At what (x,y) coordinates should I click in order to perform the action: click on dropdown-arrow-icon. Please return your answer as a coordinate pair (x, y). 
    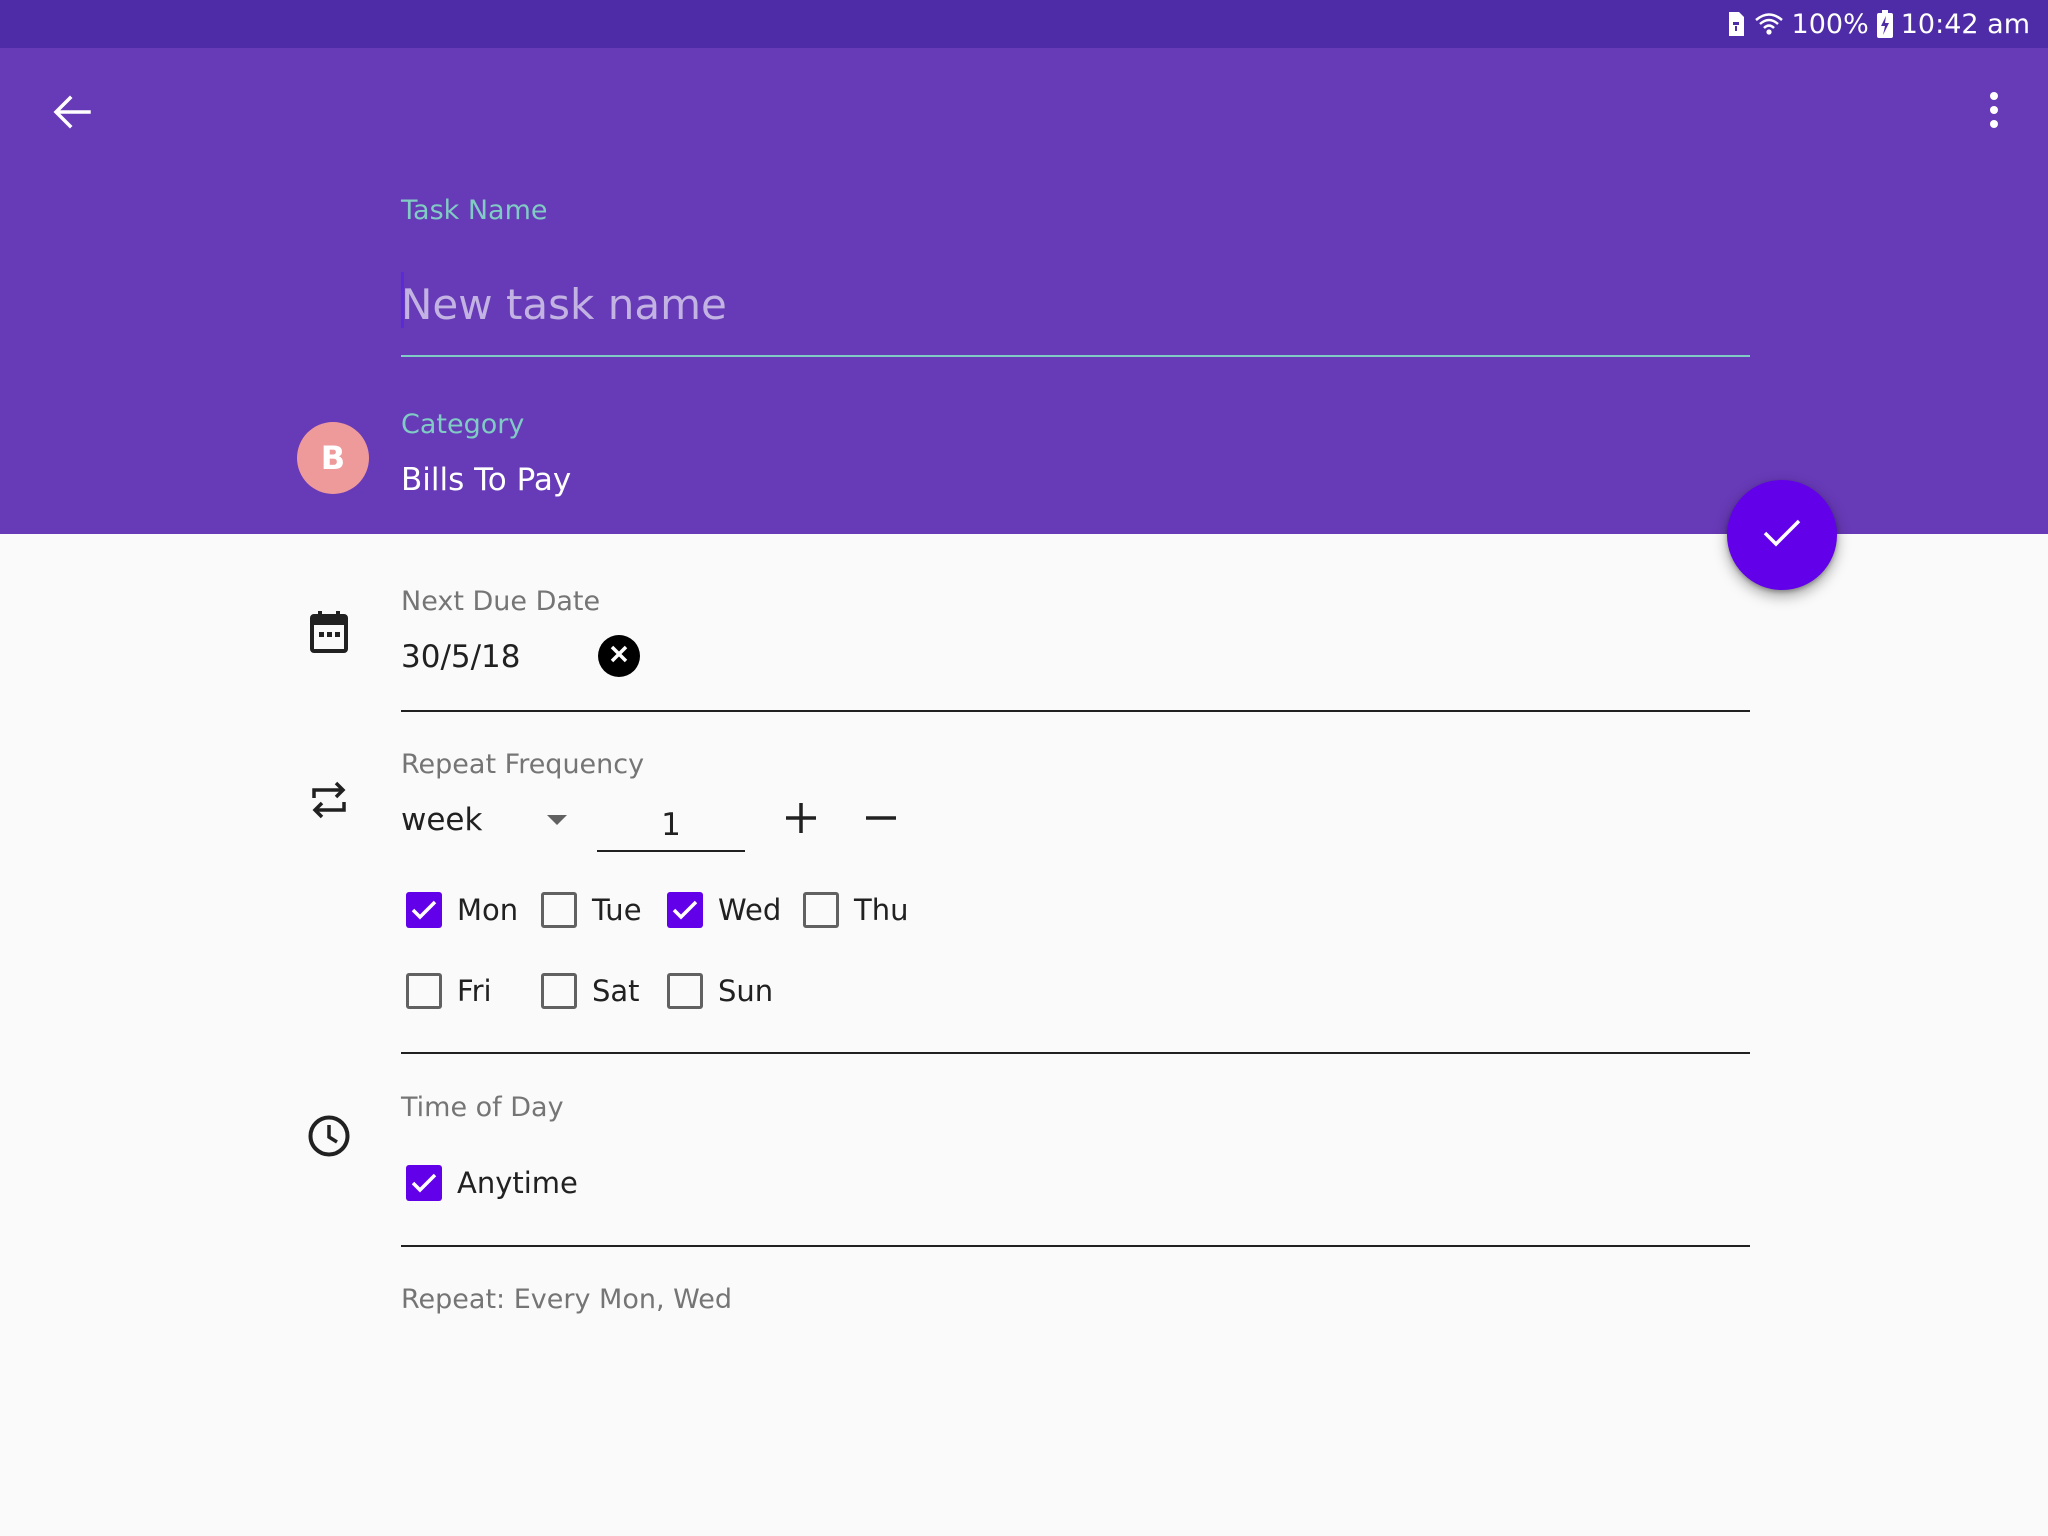
    Looking at the image, I should click on (557, 820).